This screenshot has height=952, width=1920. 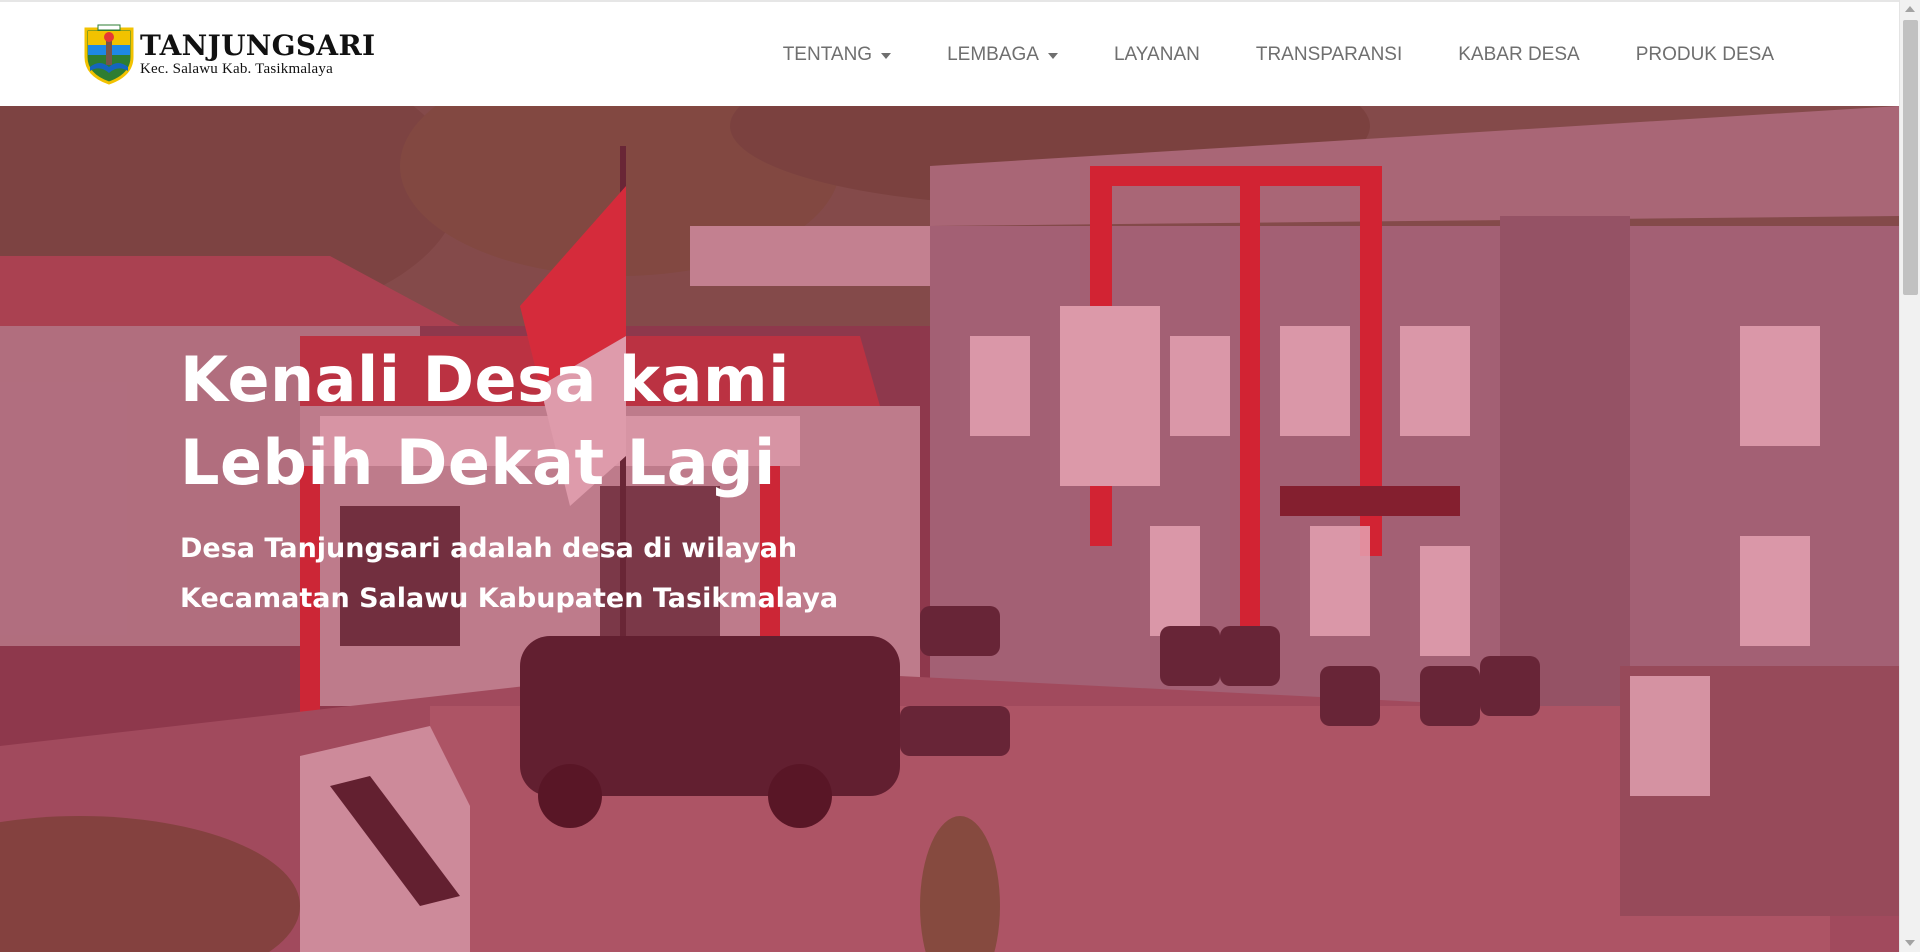 I want to click on village-emblem-icon, so click(x=109, y=54).